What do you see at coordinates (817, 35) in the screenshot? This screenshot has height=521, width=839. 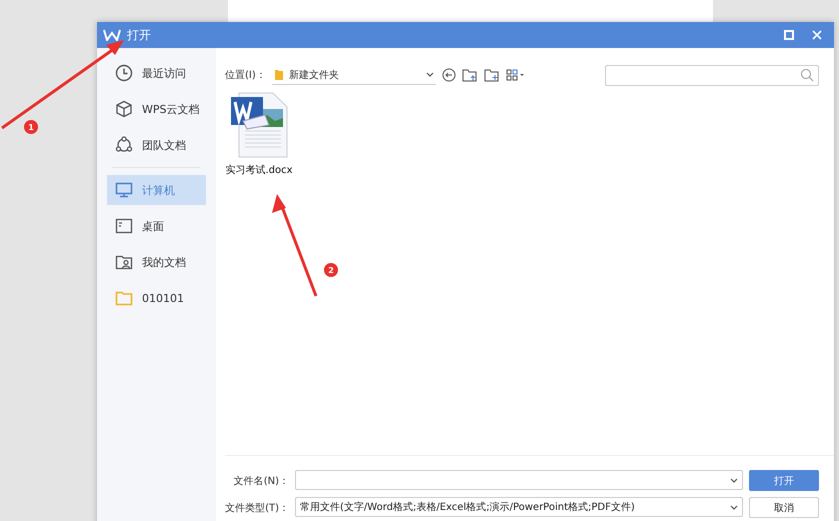 I see `close-icon` at bounding box center [817, 35].